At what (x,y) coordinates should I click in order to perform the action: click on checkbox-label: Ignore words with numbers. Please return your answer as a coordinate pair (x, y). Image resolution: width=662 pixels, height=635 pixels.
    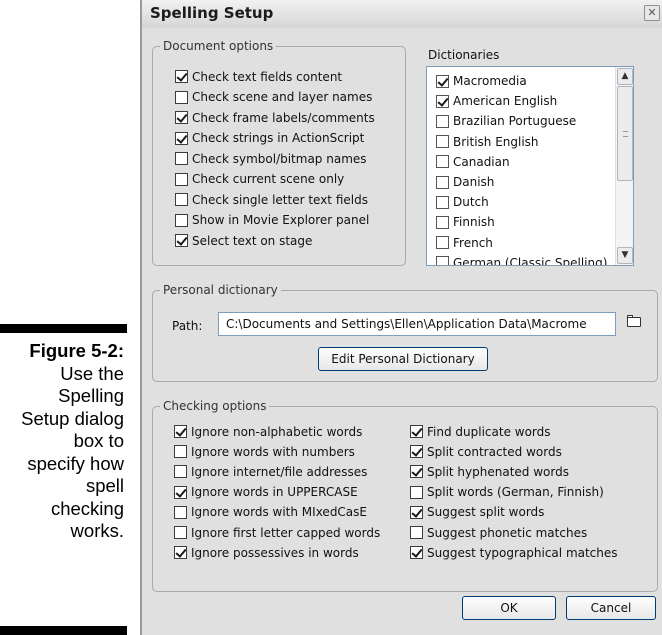
    Looking at the image, I should click on (273, 451).